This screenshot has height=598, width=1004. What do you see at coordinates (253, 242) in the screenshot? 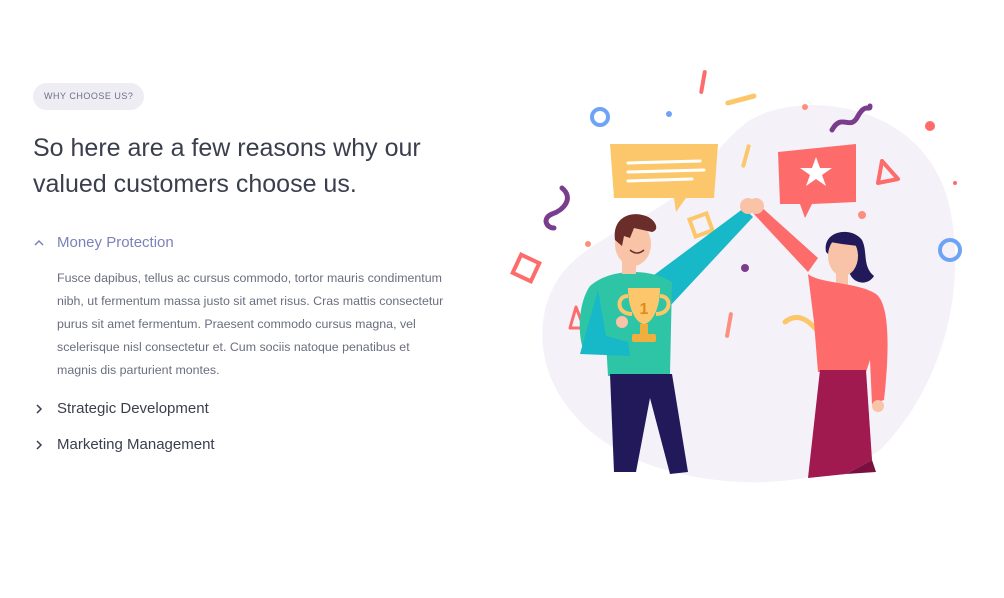
I see `accordion-header-money-protection: Money Protection` at bounding box center [253, 242].